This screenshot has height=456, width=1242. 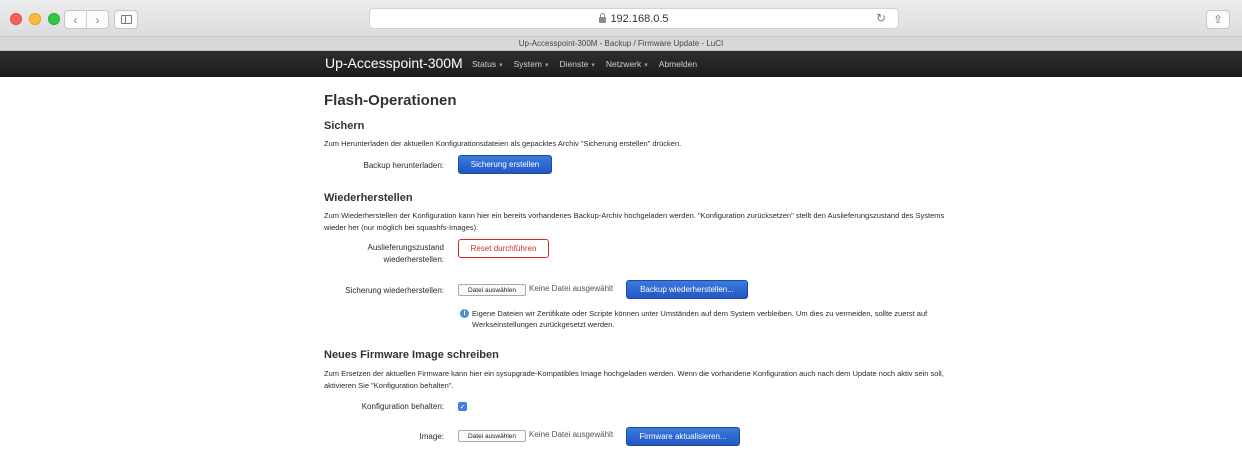 What do you see at coordinates (54, 19) in the screenshot?
I see `zoom-window-button` at bounding box center [54, 19].